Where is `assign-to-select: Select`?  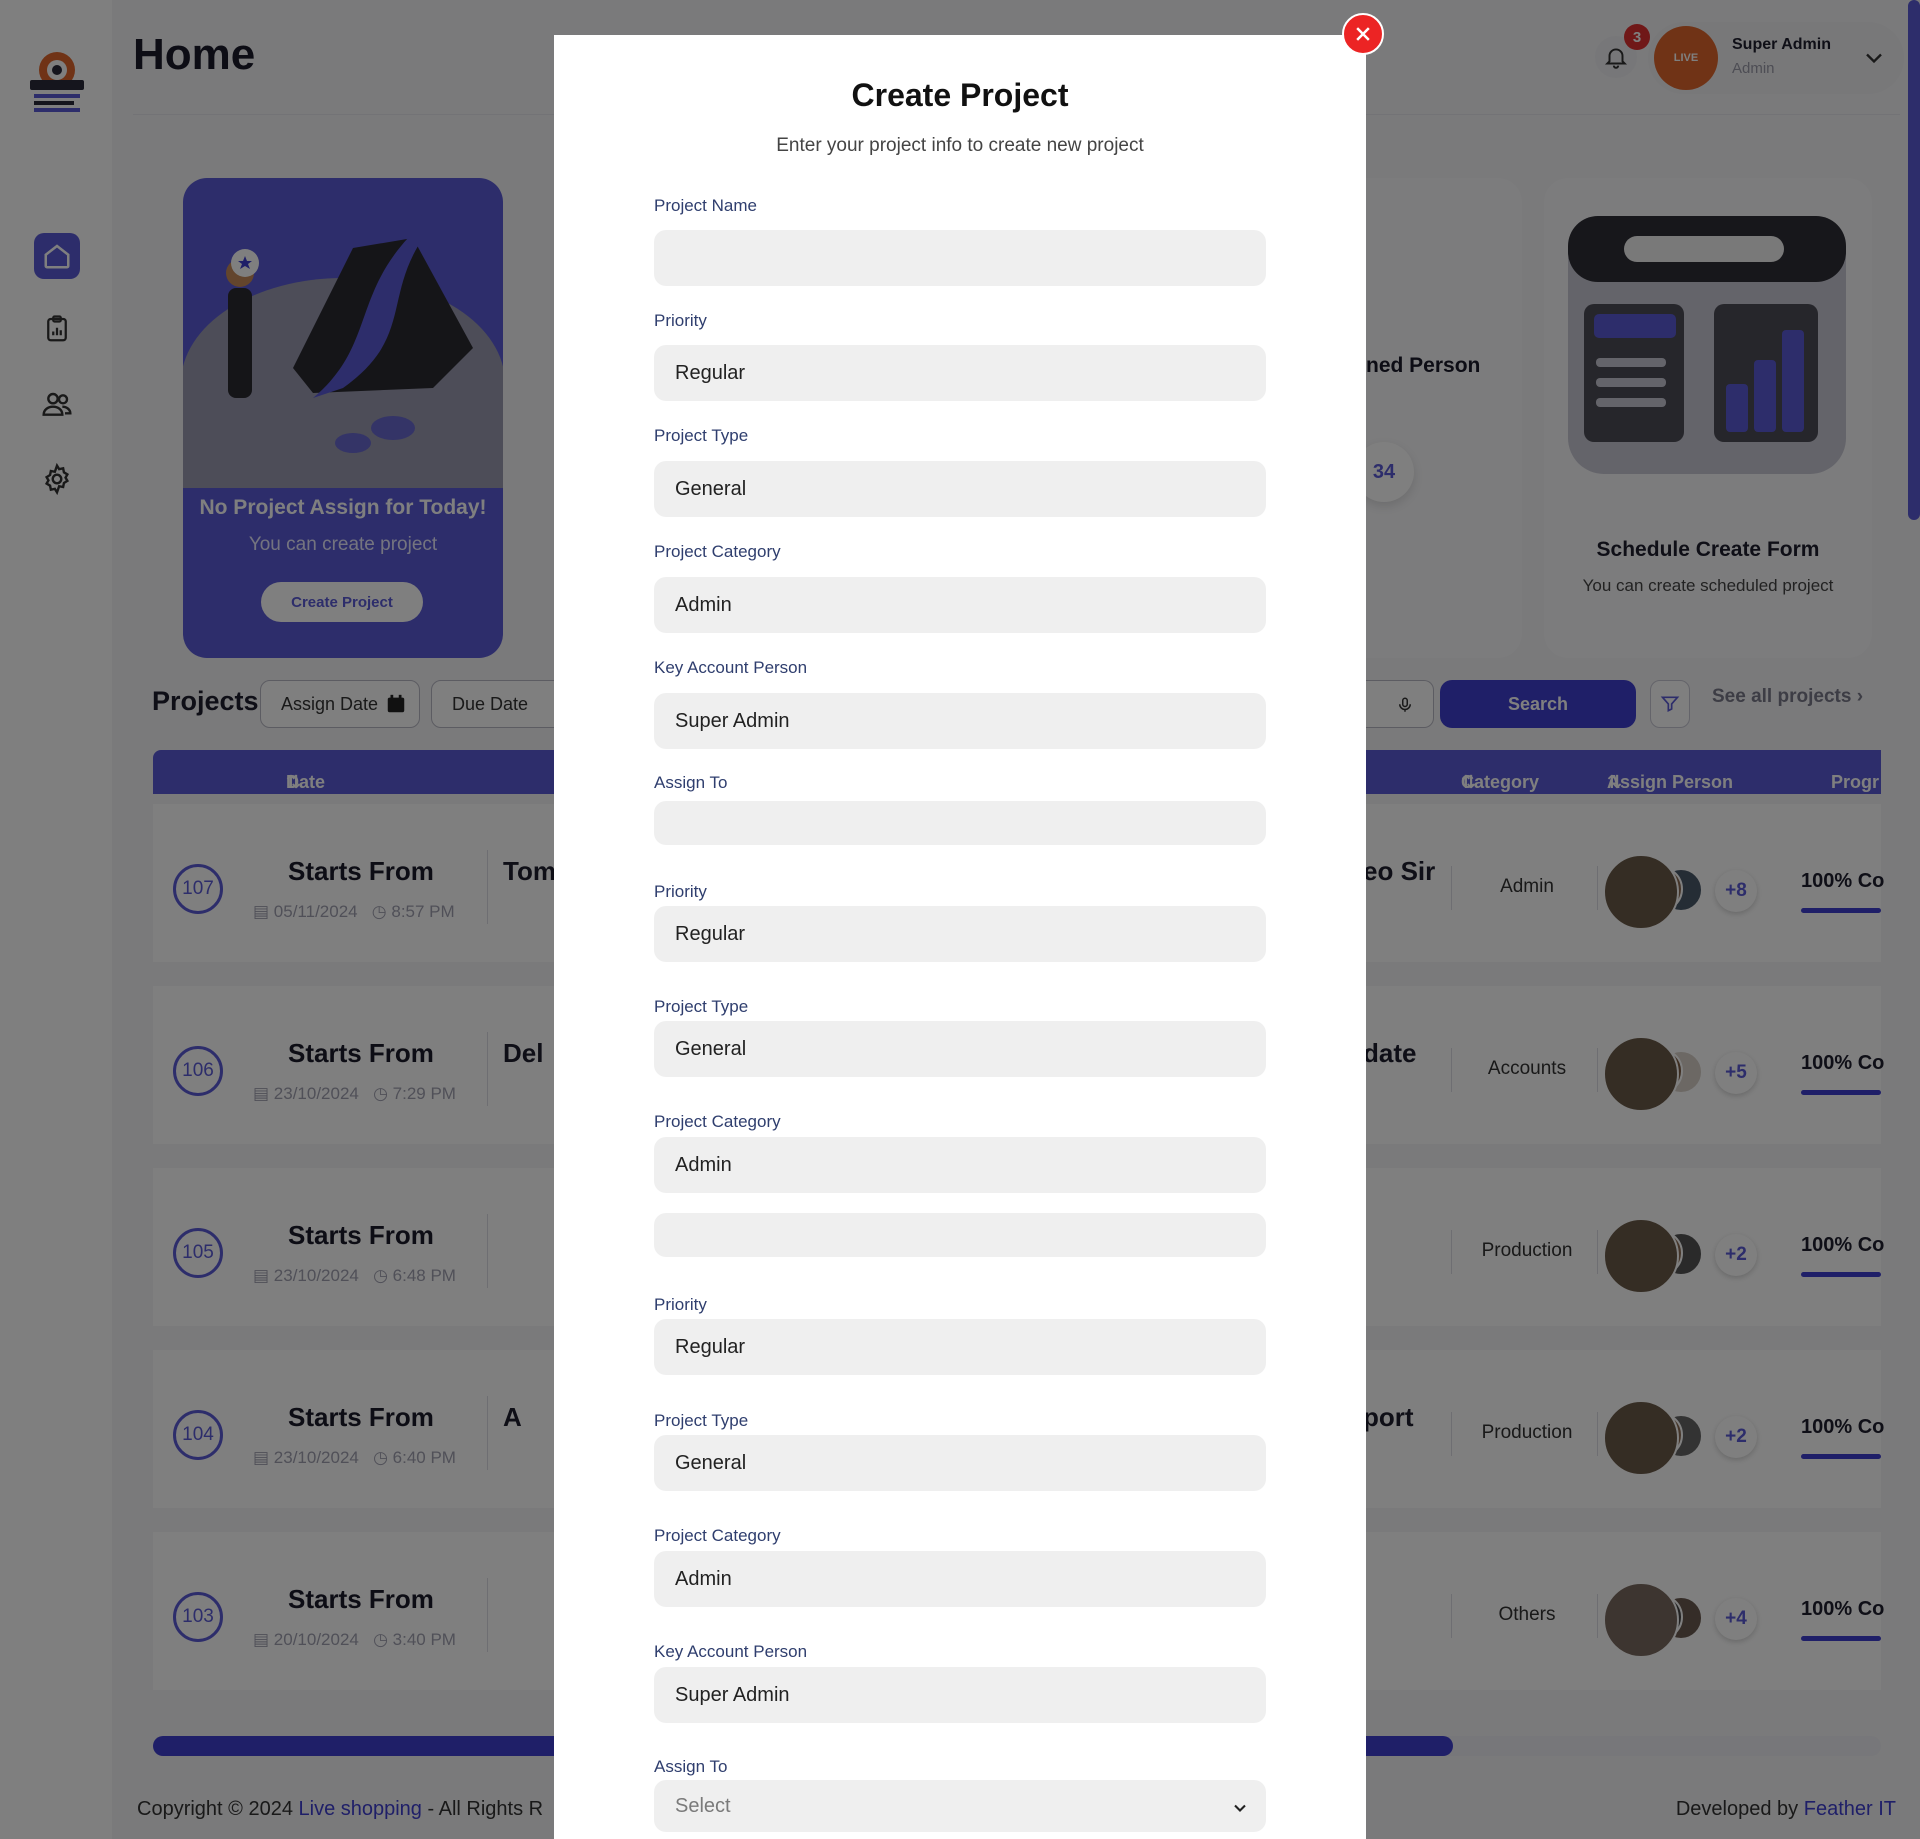
assign-to-select: Select is located at coordinates (960, 1806).